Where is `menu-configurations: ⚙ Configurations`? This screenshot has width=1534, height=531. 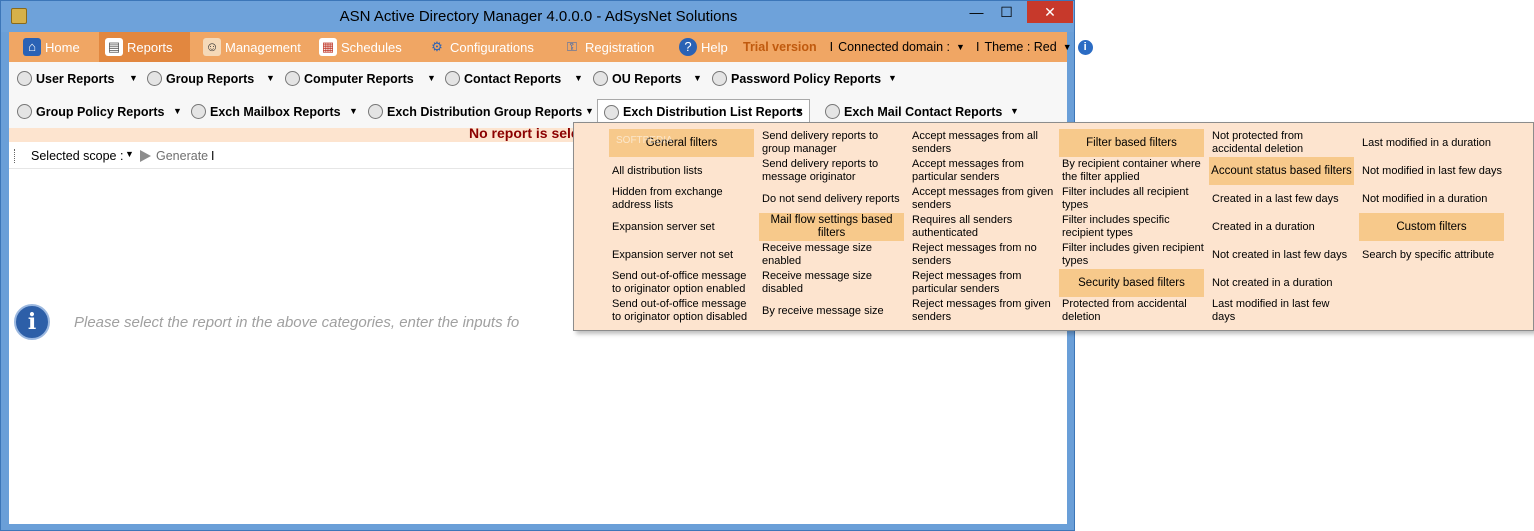 menu-configurations: ⚙ Configurations is located at coordinates (481, 47).